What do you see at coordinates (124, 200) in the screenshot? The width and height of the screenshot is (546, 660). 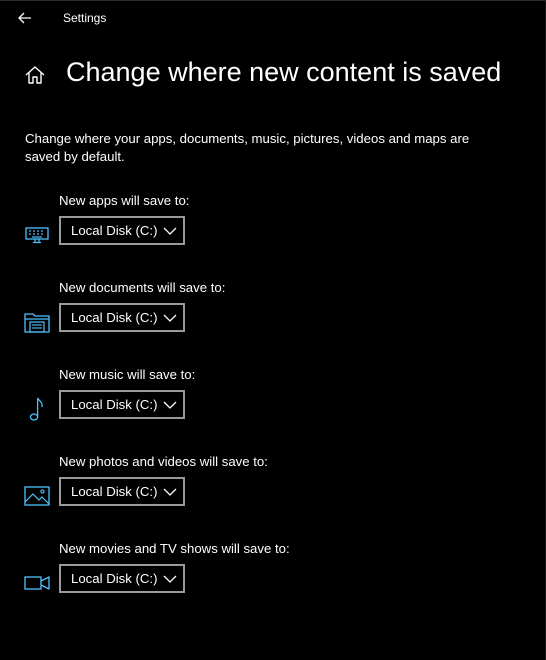 I see `setting-label: New apps will save to:` at bounding box center [124, 200].